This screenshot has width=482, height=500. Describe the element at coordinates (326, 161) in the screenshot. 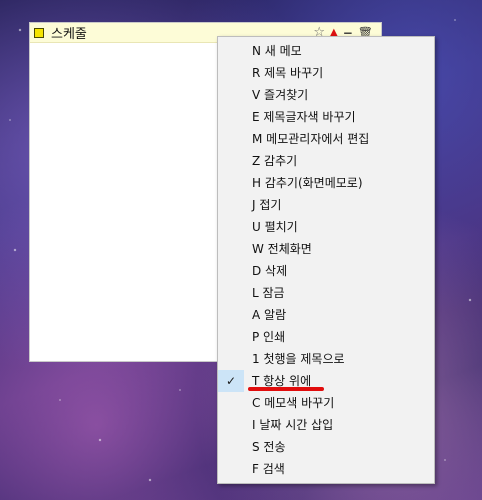

I see `menu-item-hide: Z 감추기` at that location.